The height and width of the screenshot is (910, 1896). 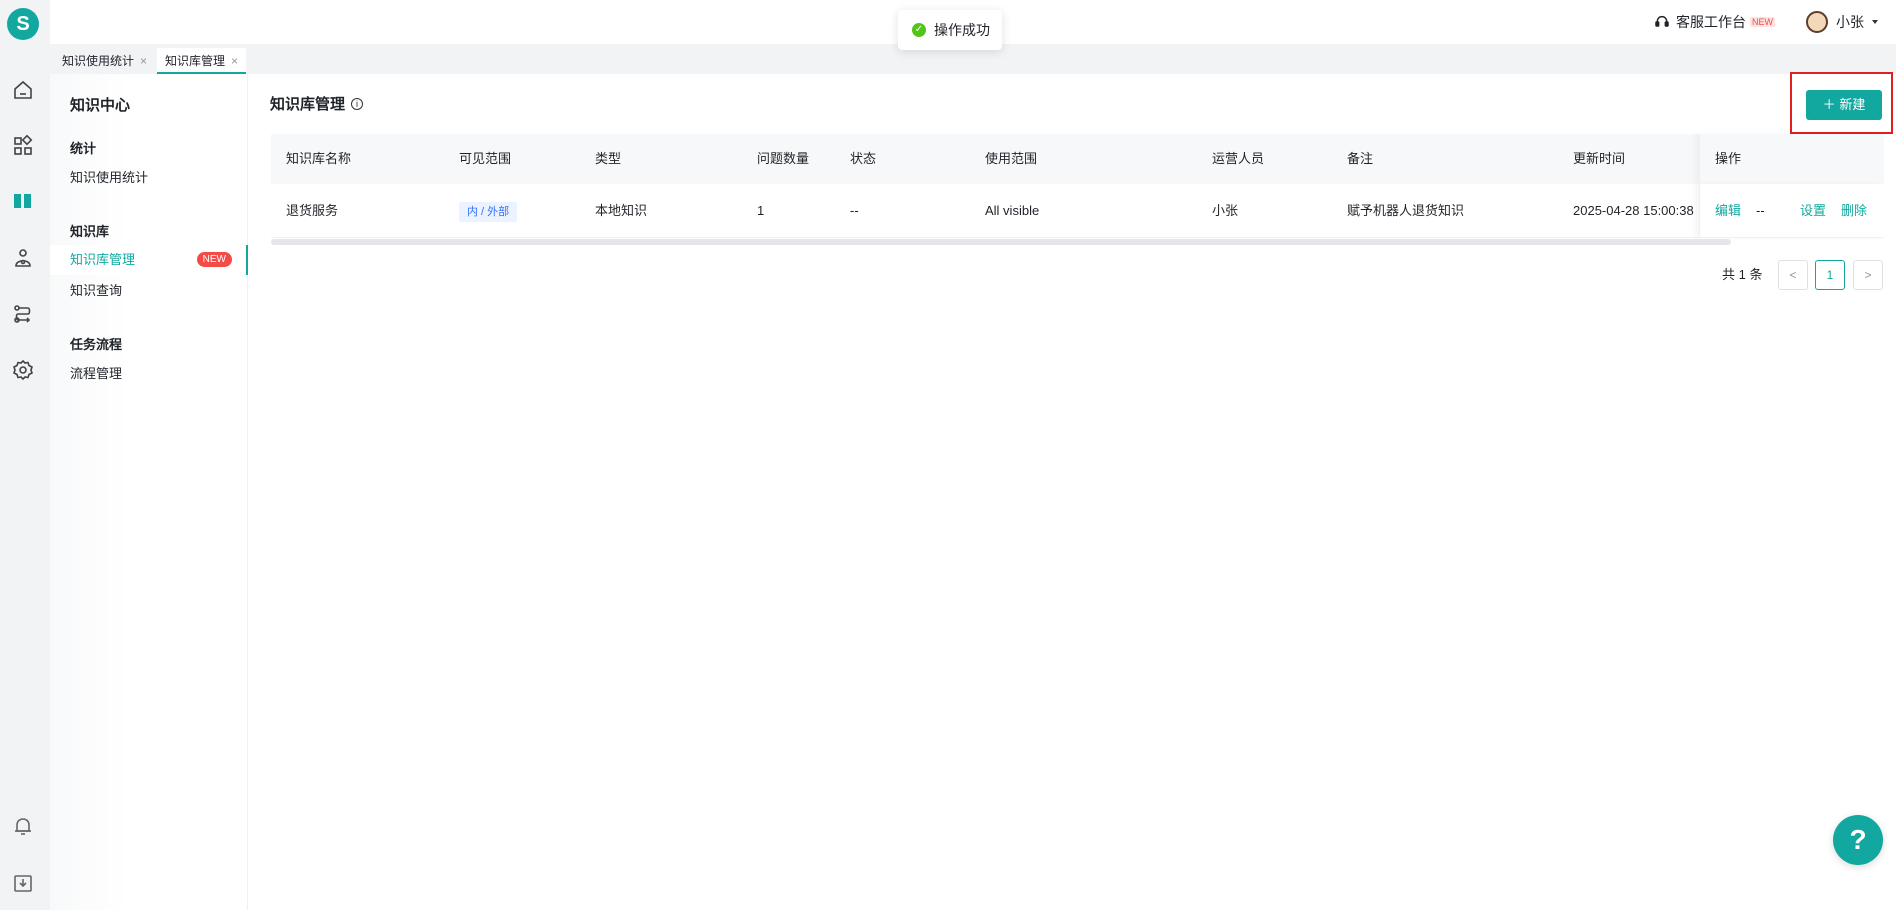 What do you see at coordinates (83, 148) in the screenshot?
I see `sidebar-group-stats: 统计` at bounding box center [83, 148].